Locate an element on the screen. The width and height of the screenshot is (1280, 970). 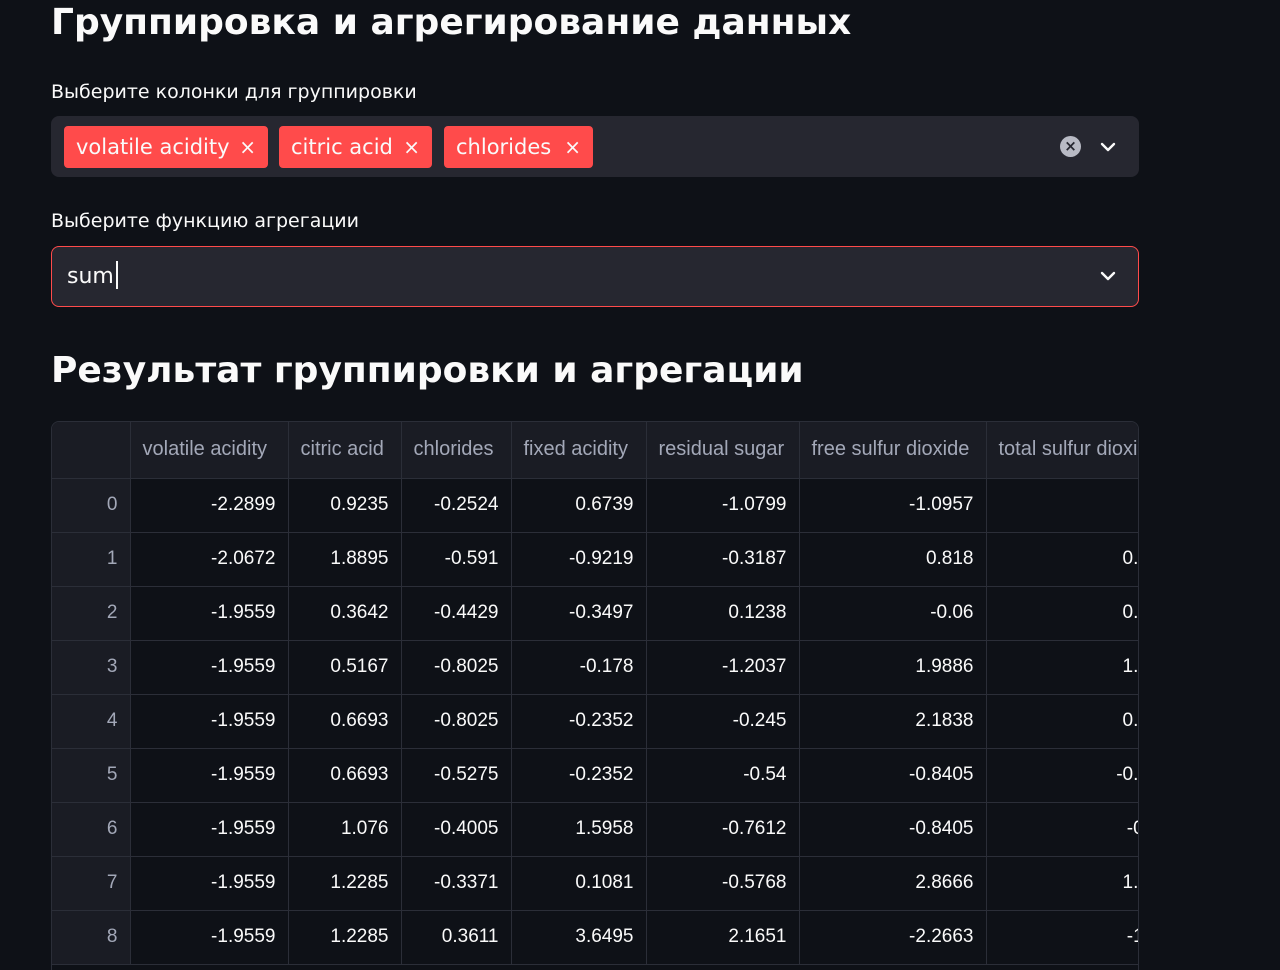
chip-chlorides: chlorides × is located at coordinates (518, 147).